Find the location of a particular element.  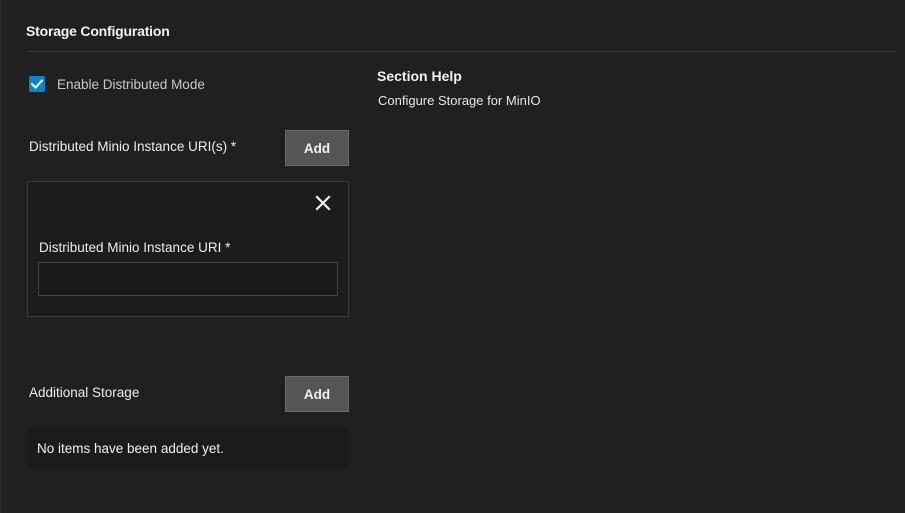

add-additional-storage-button: Add is located at coordinates (317, 394).